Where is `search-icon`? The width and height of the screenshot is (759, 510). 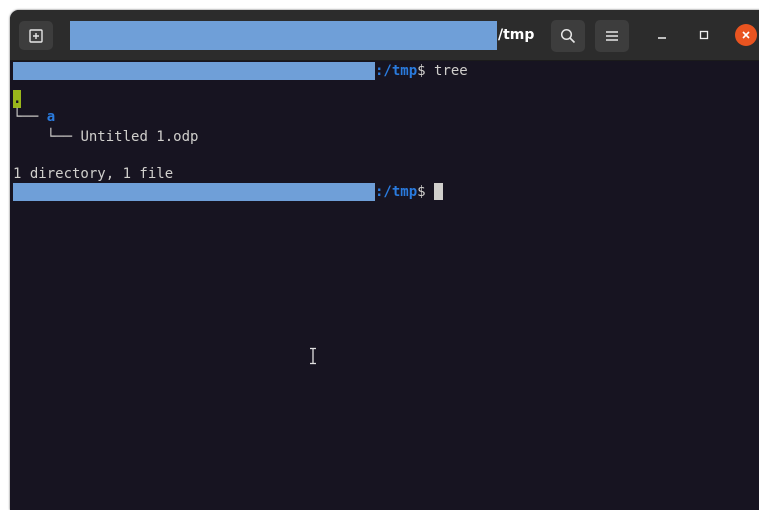 search-icon is located at coordinates (568, 36).